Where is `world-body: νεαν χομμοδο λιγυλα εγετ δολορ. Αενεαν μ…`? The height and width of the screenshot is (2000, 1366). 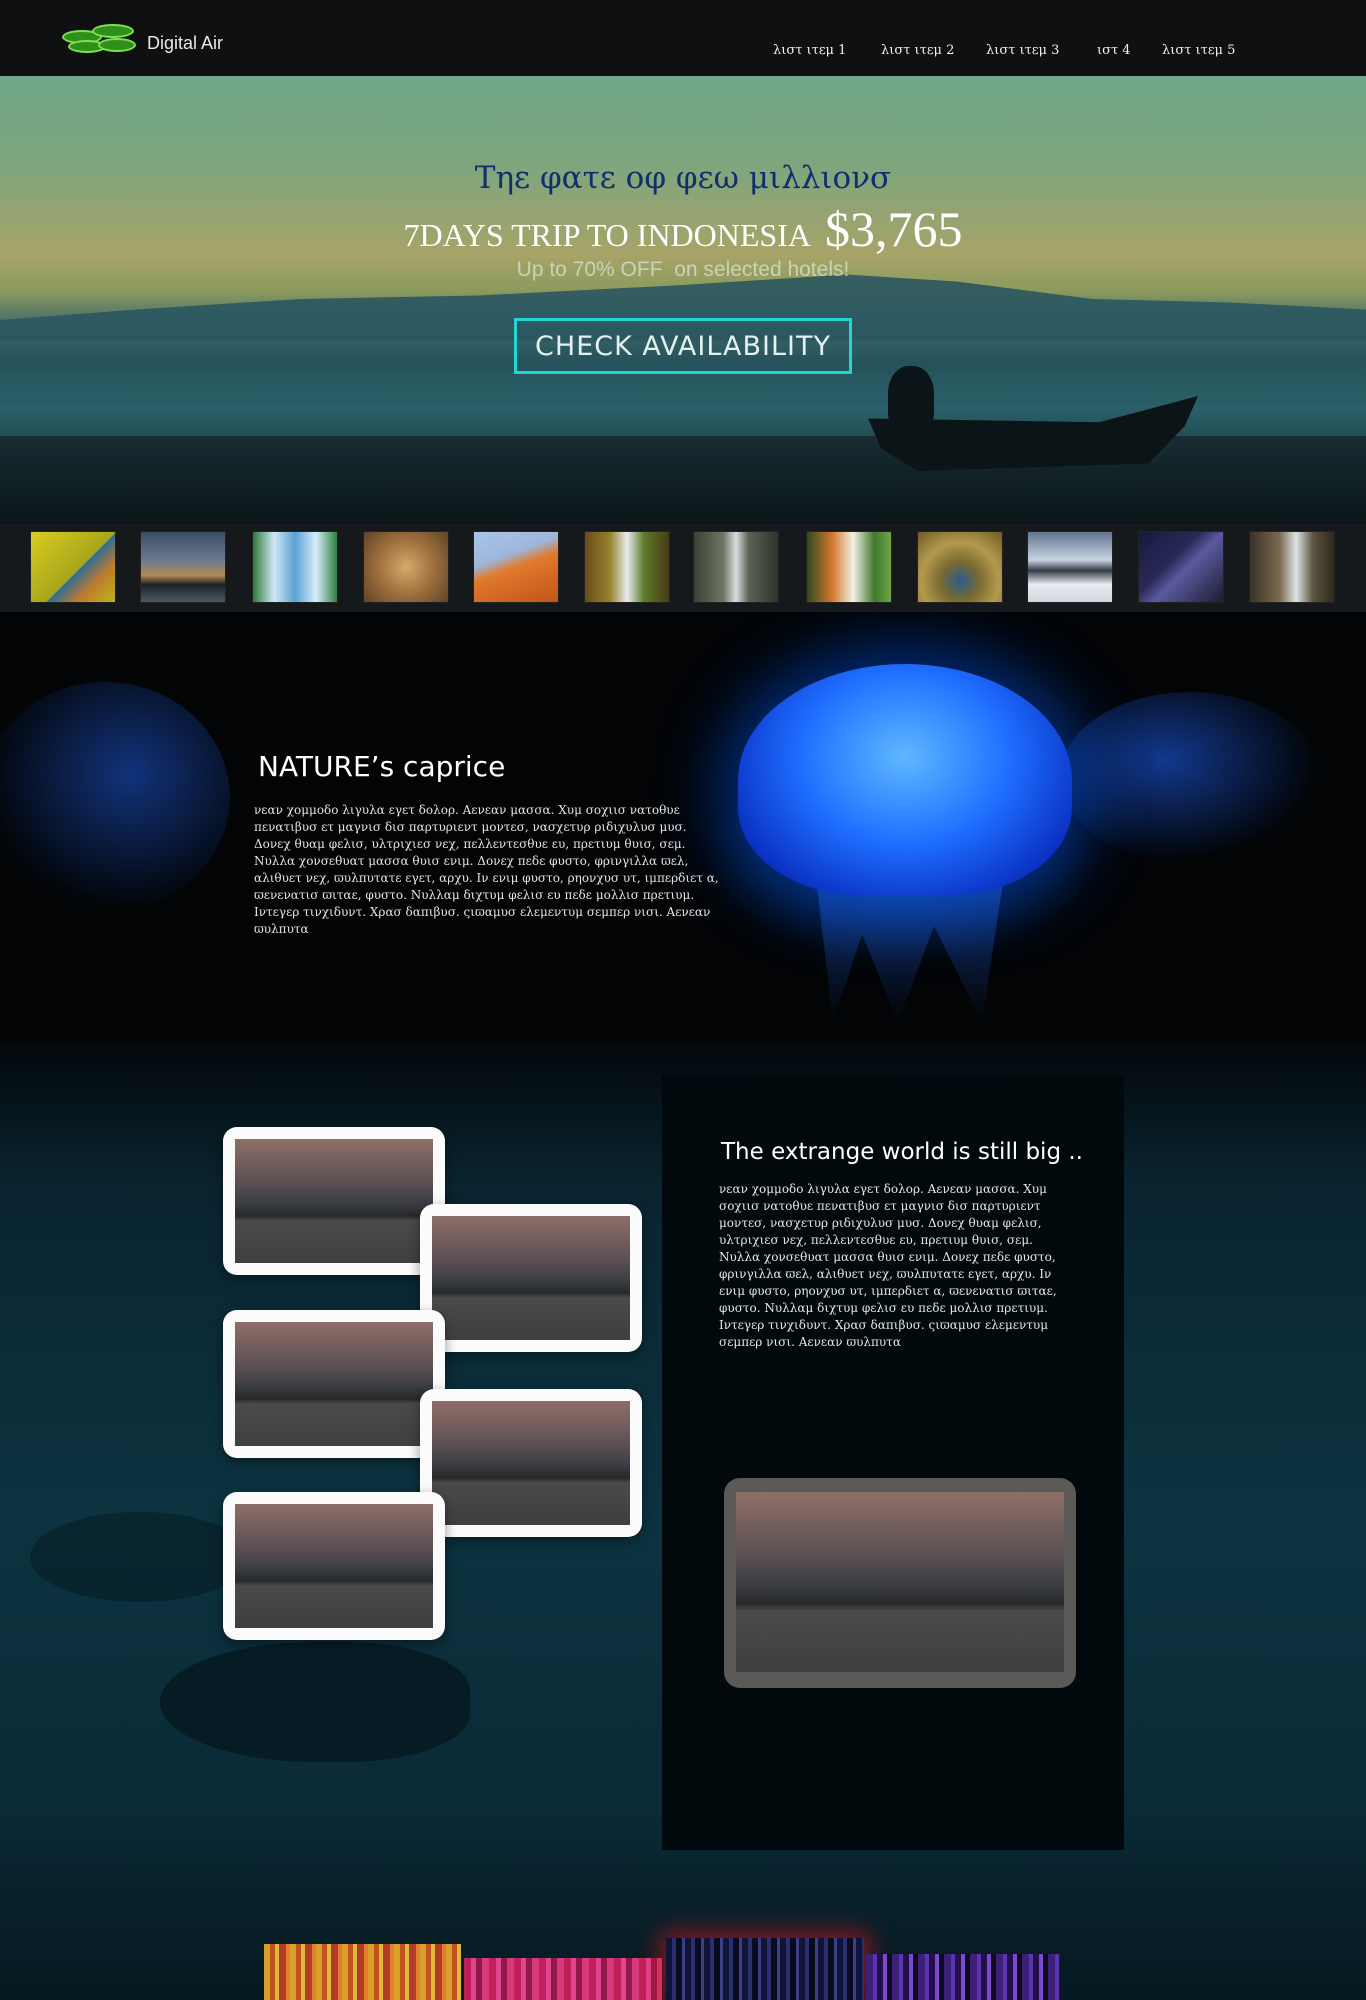 world-body: νεαν χομμοδο λιγυλα εγετ δολορ. Αενεαν μ… is located at coordinates (888, 1265).